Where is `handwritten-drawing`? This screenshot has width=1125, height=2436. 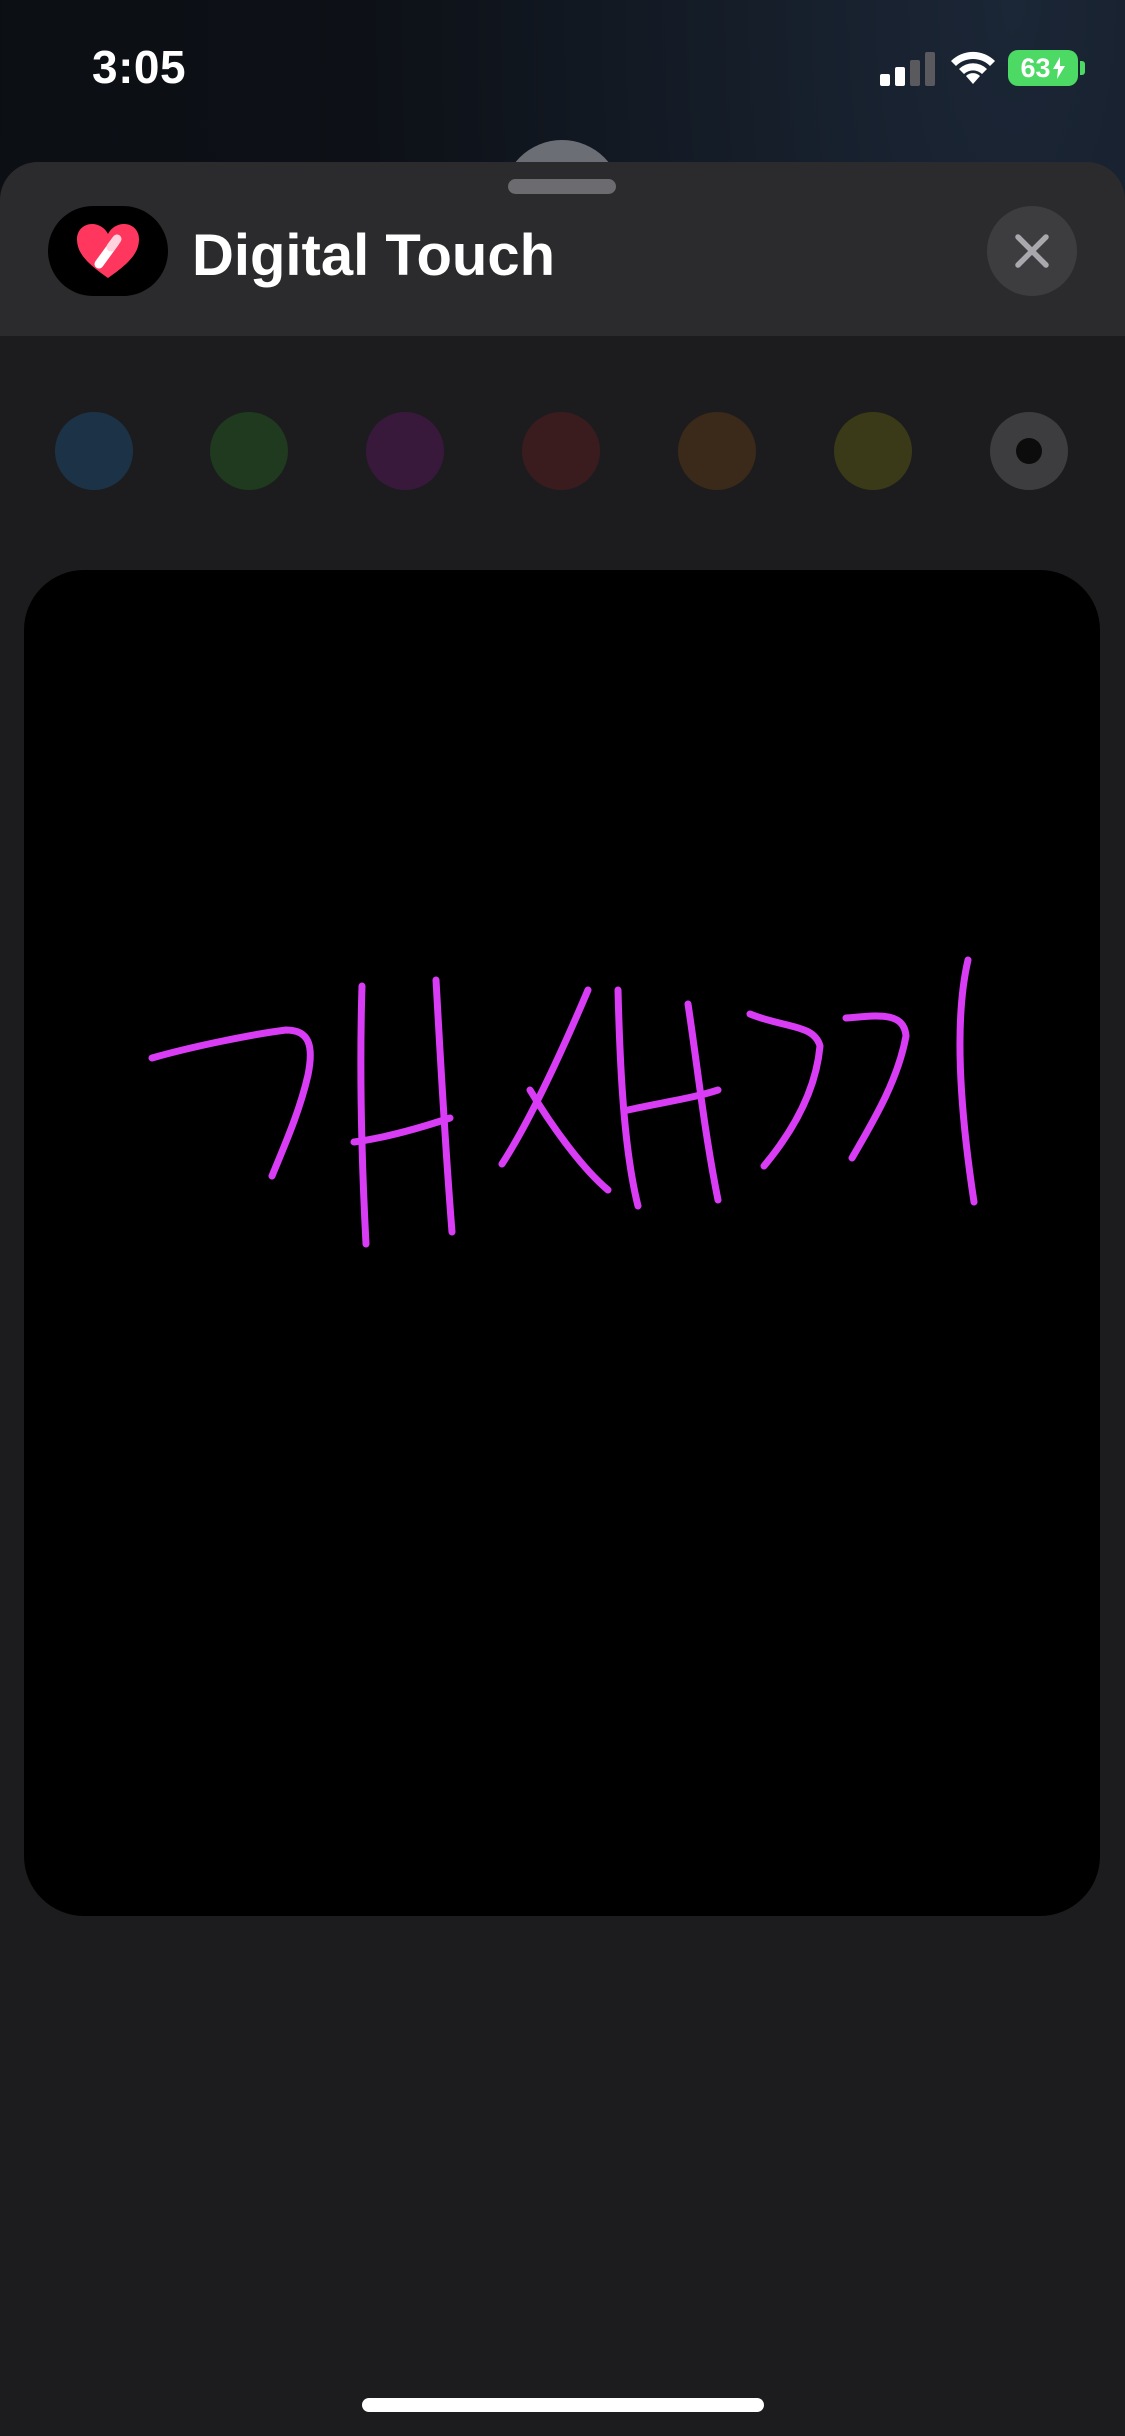 handwritten-drawing is located at coordinates (563, 1102).